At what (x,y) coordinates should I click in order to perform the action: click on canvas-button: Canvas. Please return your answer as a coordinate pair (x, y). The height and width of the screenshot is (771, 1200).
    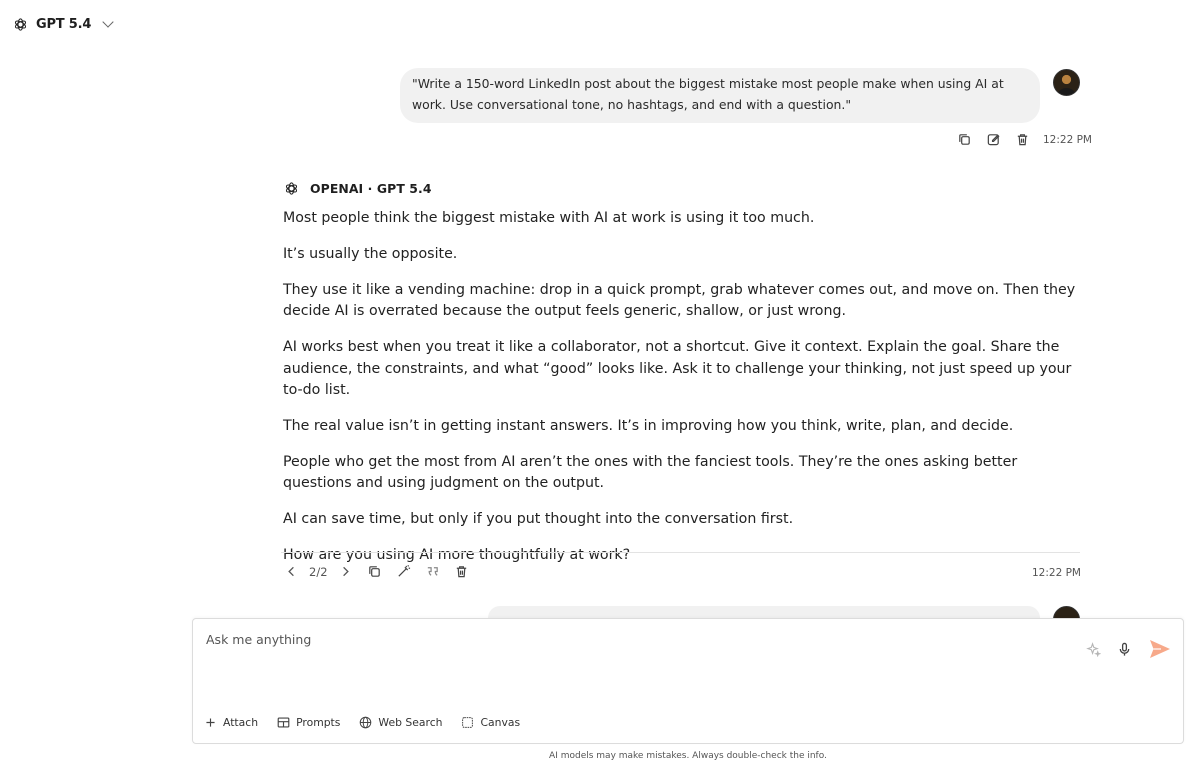
    Looking at the image, I should click on (491, 722).